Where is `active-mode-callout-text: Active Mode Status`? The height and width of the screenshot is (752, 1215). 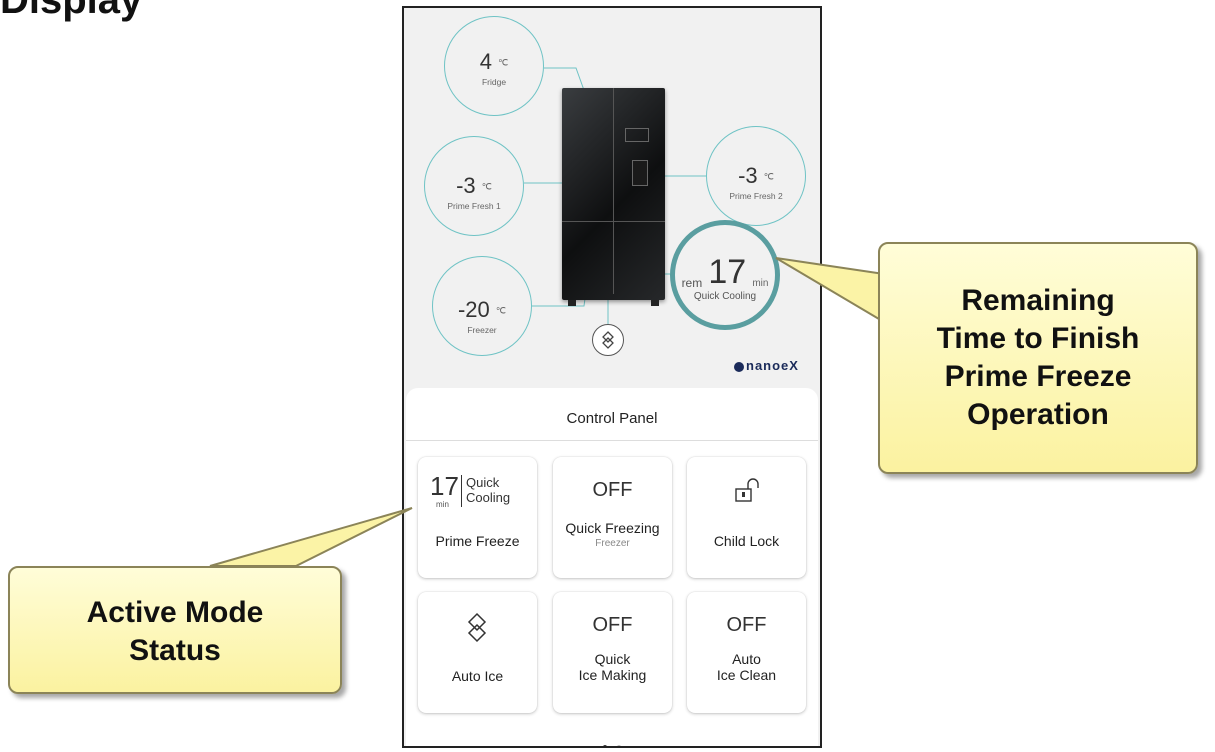 active-mode-callout-text: Active Mode Status is located at coordinates (175, 631).